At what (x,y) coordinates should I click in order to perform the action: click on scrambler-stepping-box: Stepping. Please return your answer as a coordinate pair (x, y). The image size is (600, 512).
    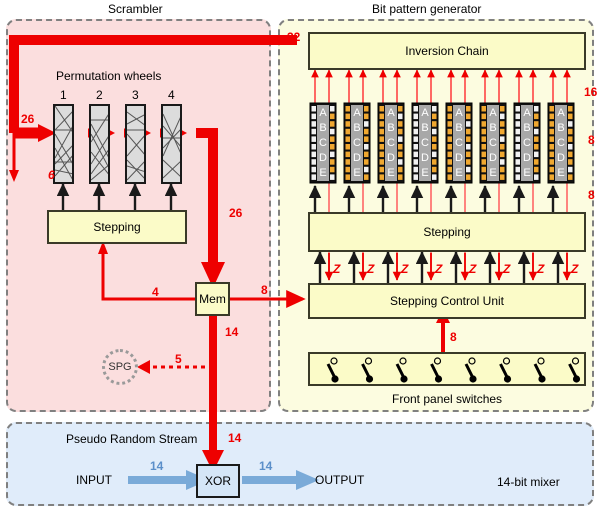
    Looking at the image, I should click on (117, 227).